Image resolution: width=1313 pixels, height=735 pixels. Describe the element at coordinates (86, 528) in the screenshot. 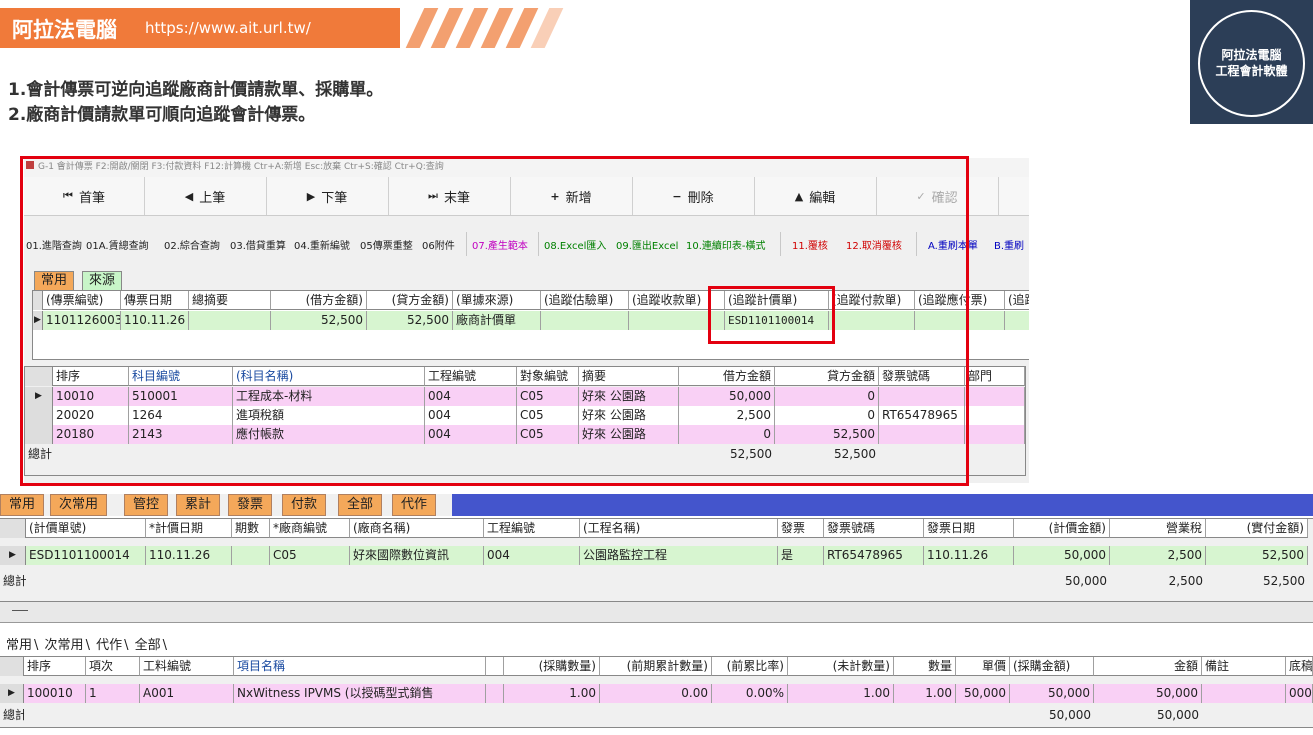

I see `col-valuation-no: (計價單號)` at that location.